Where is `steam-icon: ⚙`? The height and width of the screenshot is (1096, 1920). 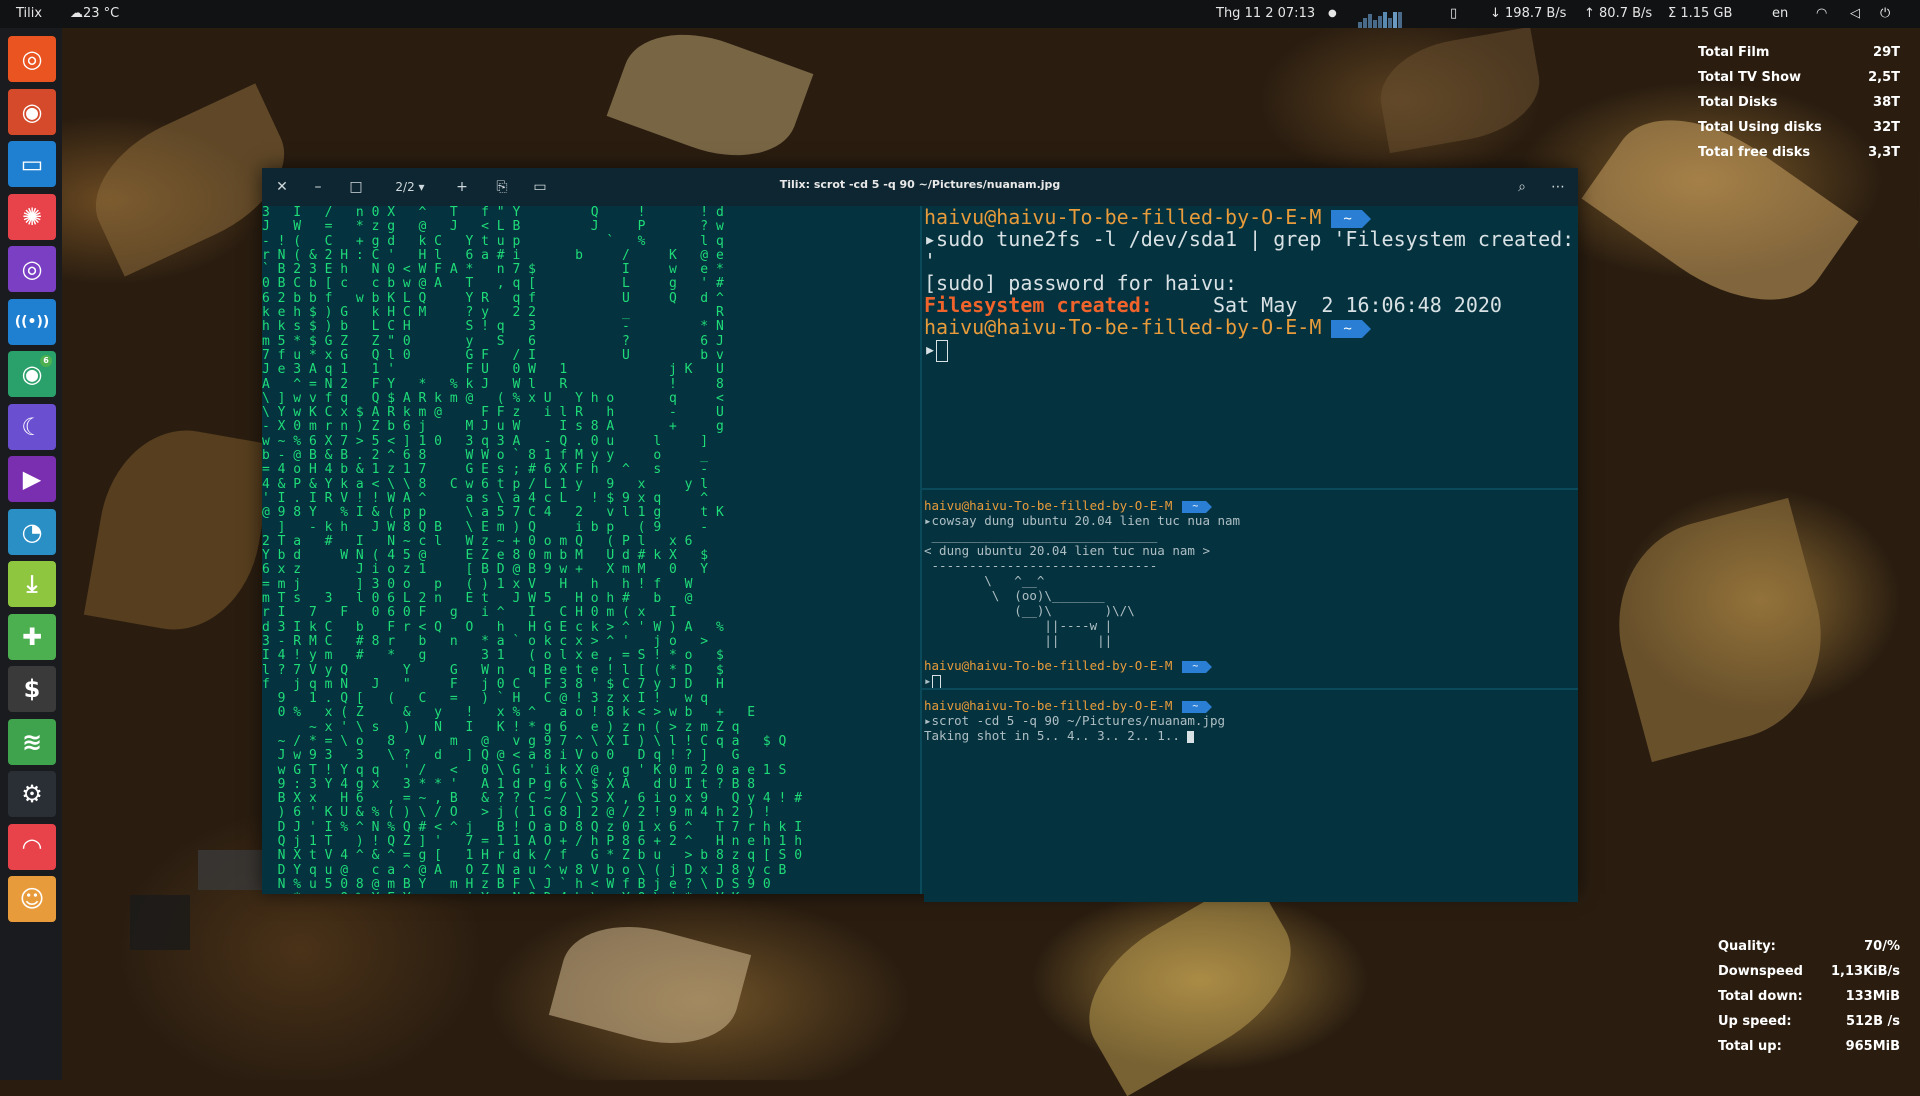 steam-icon: ⚙ is located at coordinates (32, 794).